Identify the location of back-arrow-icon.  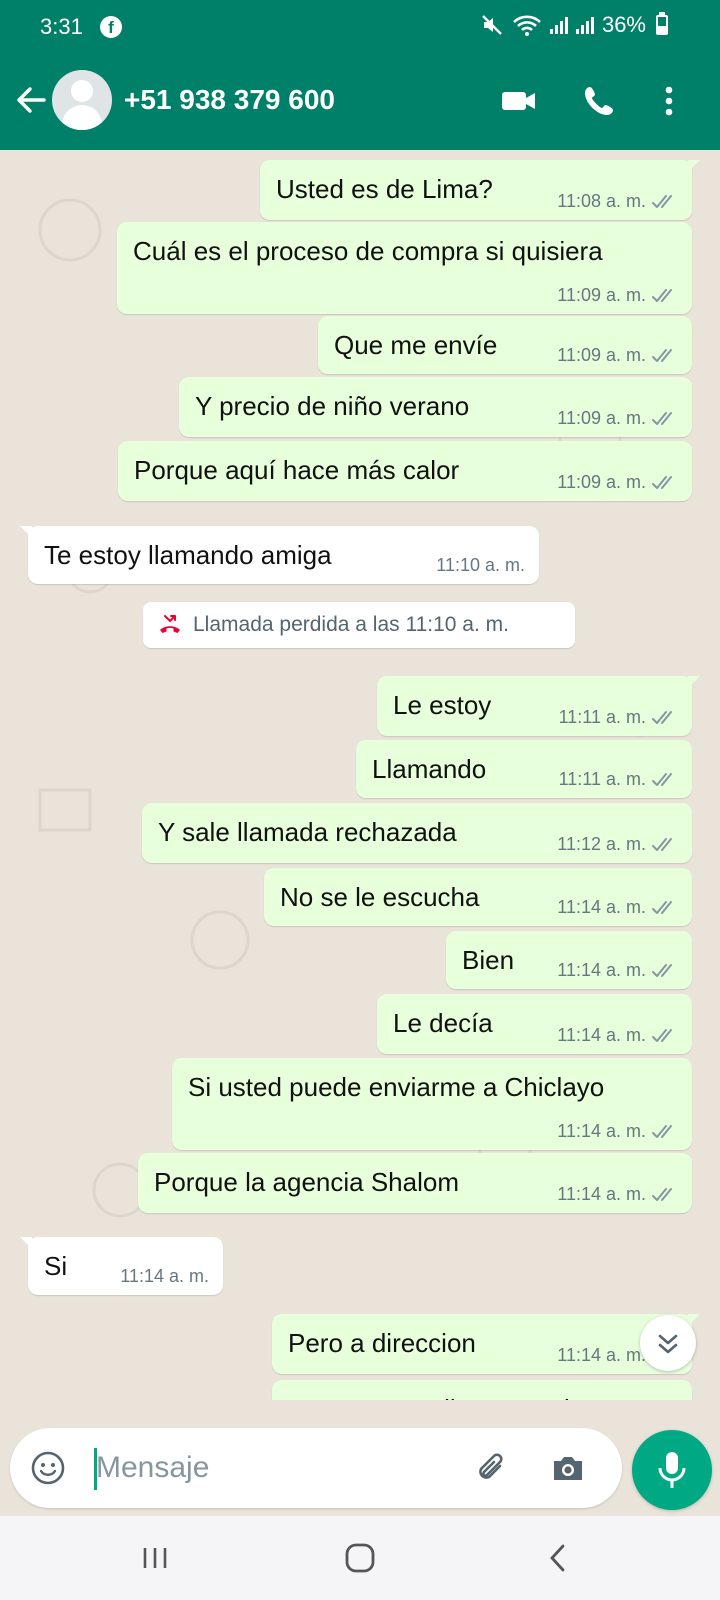
(30, 100).